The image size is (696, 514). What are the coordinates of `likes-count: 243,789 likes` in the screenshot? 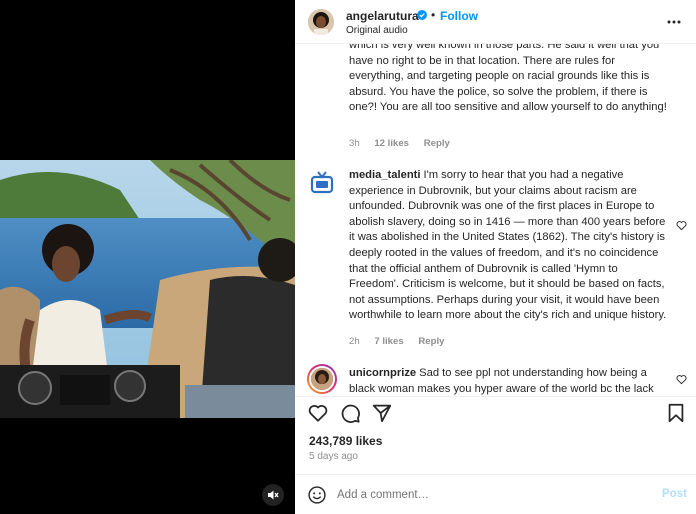 It's located at (345, 441).